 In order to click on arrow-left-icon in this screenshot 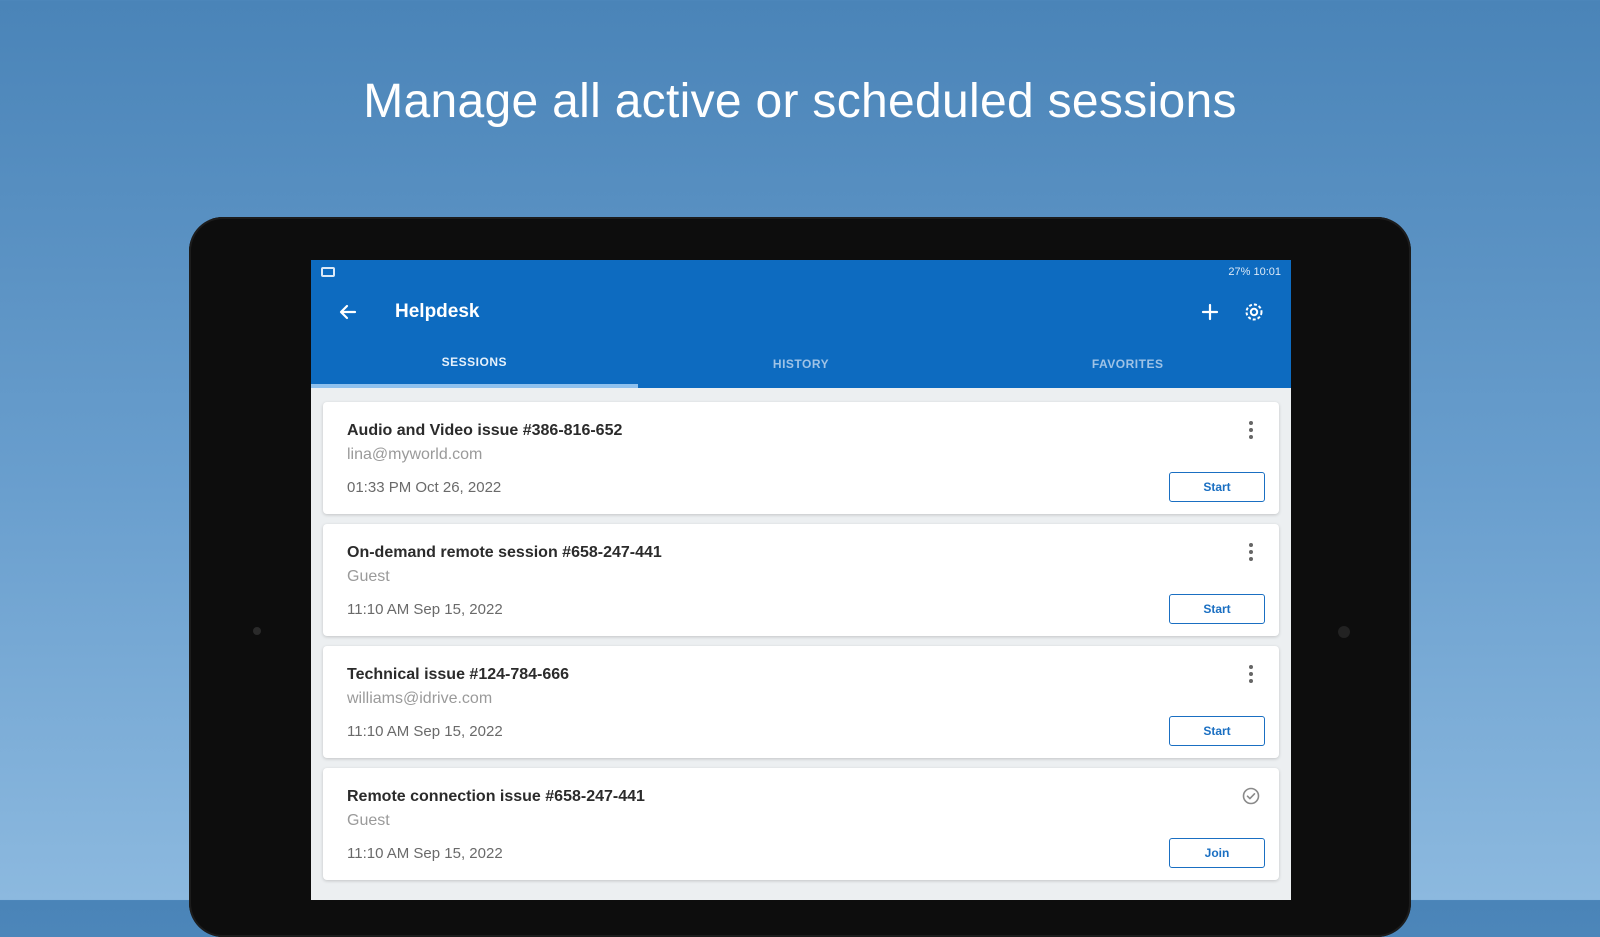, I will do `click(348, 312)`.